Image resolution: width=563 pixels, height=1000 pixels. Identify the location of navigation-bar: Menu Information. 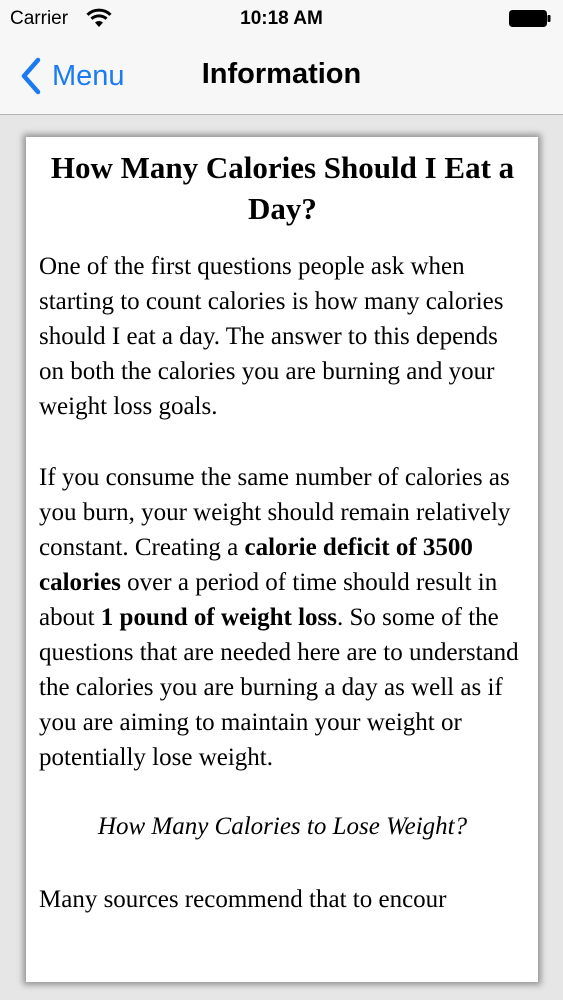
(281, 76).